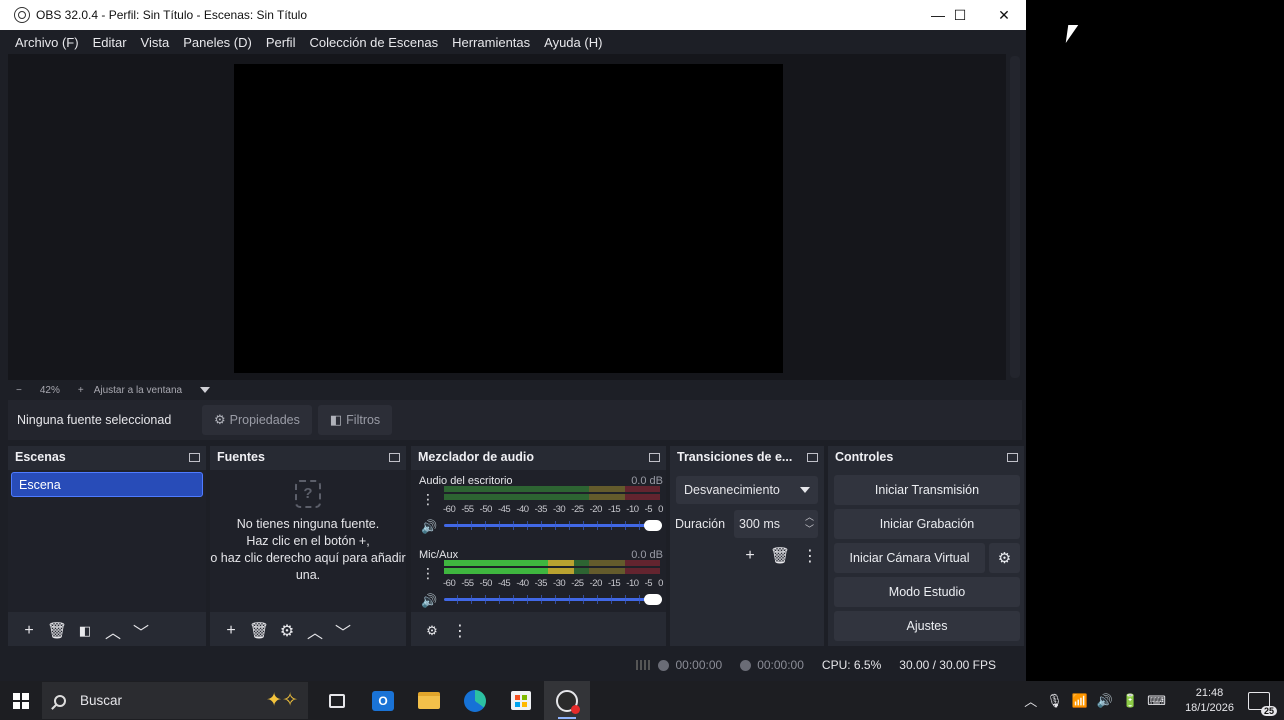  What do you see at coordinates (281, 42) in the screenshot?
I see `menu-perfil: Perfil` at bounding box center [281, 42].